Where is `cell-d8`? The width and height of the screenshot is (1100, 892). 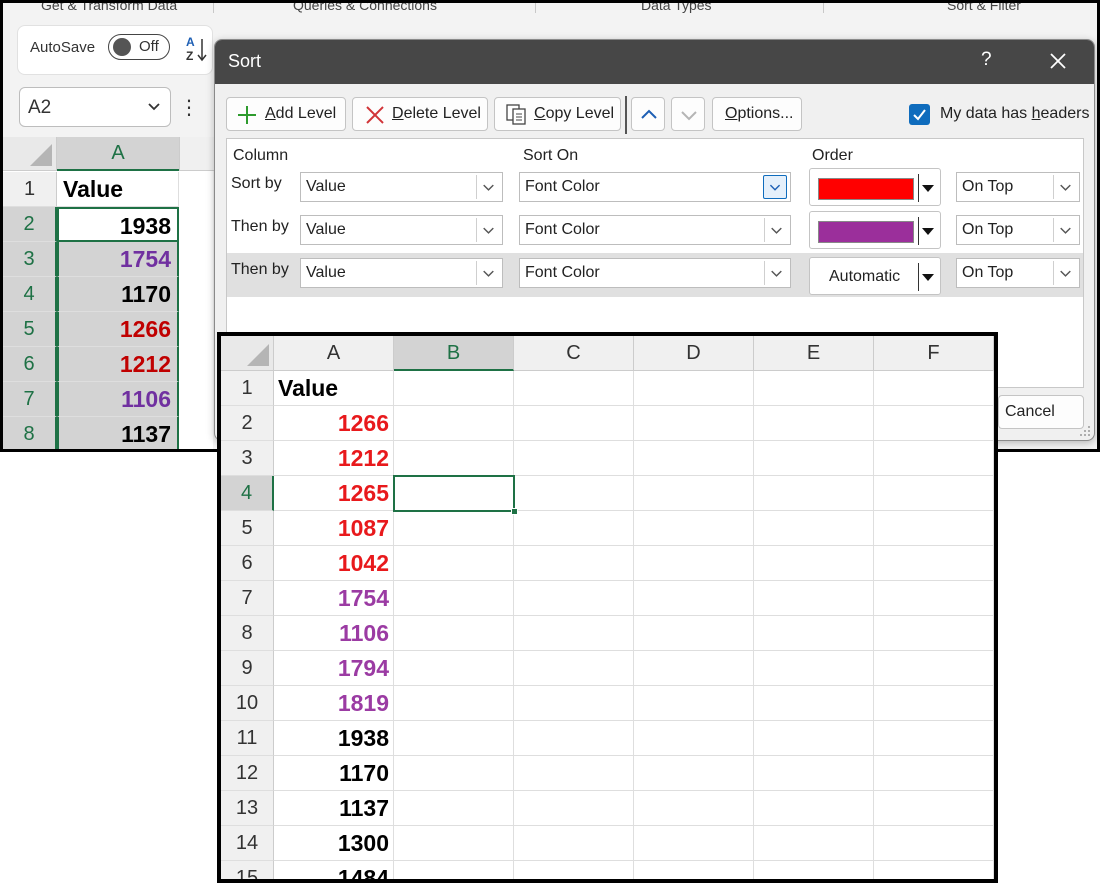 cell-d8 is located at coordinates (694, 633).